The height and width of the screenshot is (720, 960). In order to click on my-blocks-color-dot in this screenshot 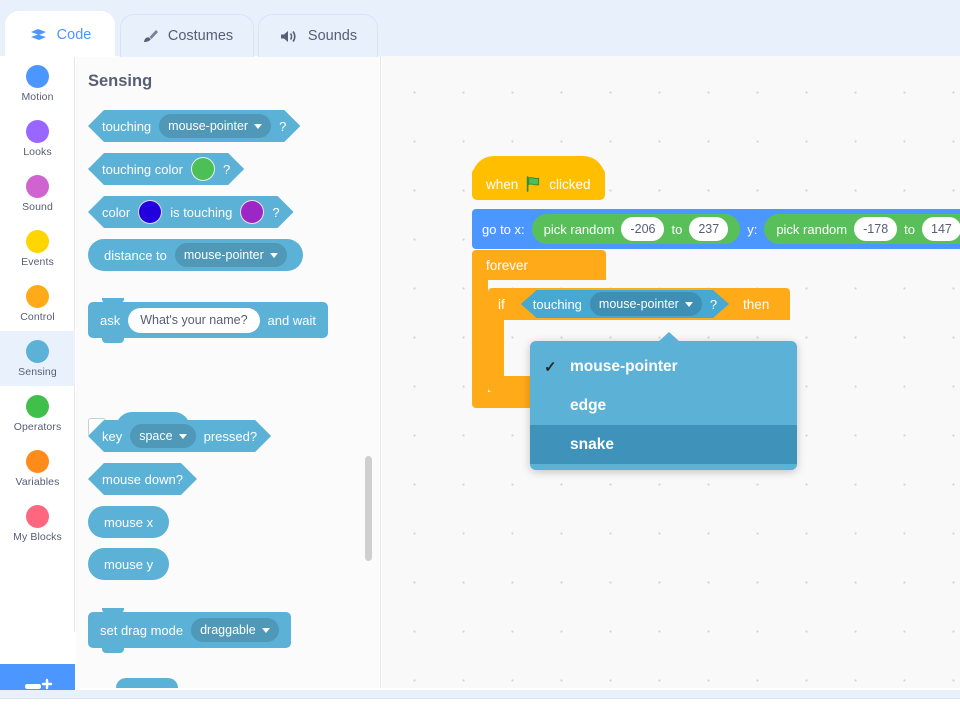, I will do `click(37, 516)`.